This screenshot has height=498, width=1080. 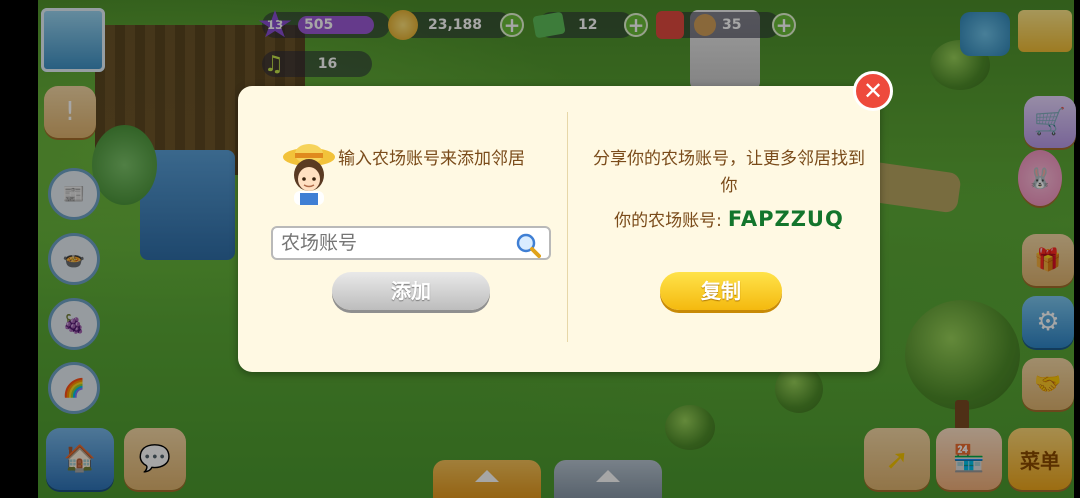 What do you see at coordinates (729, 172) in the screenshot?
I see `share-account-prompt: 分享你的农场账号，让更多邻居找到你` at bounding box center [729, 172].